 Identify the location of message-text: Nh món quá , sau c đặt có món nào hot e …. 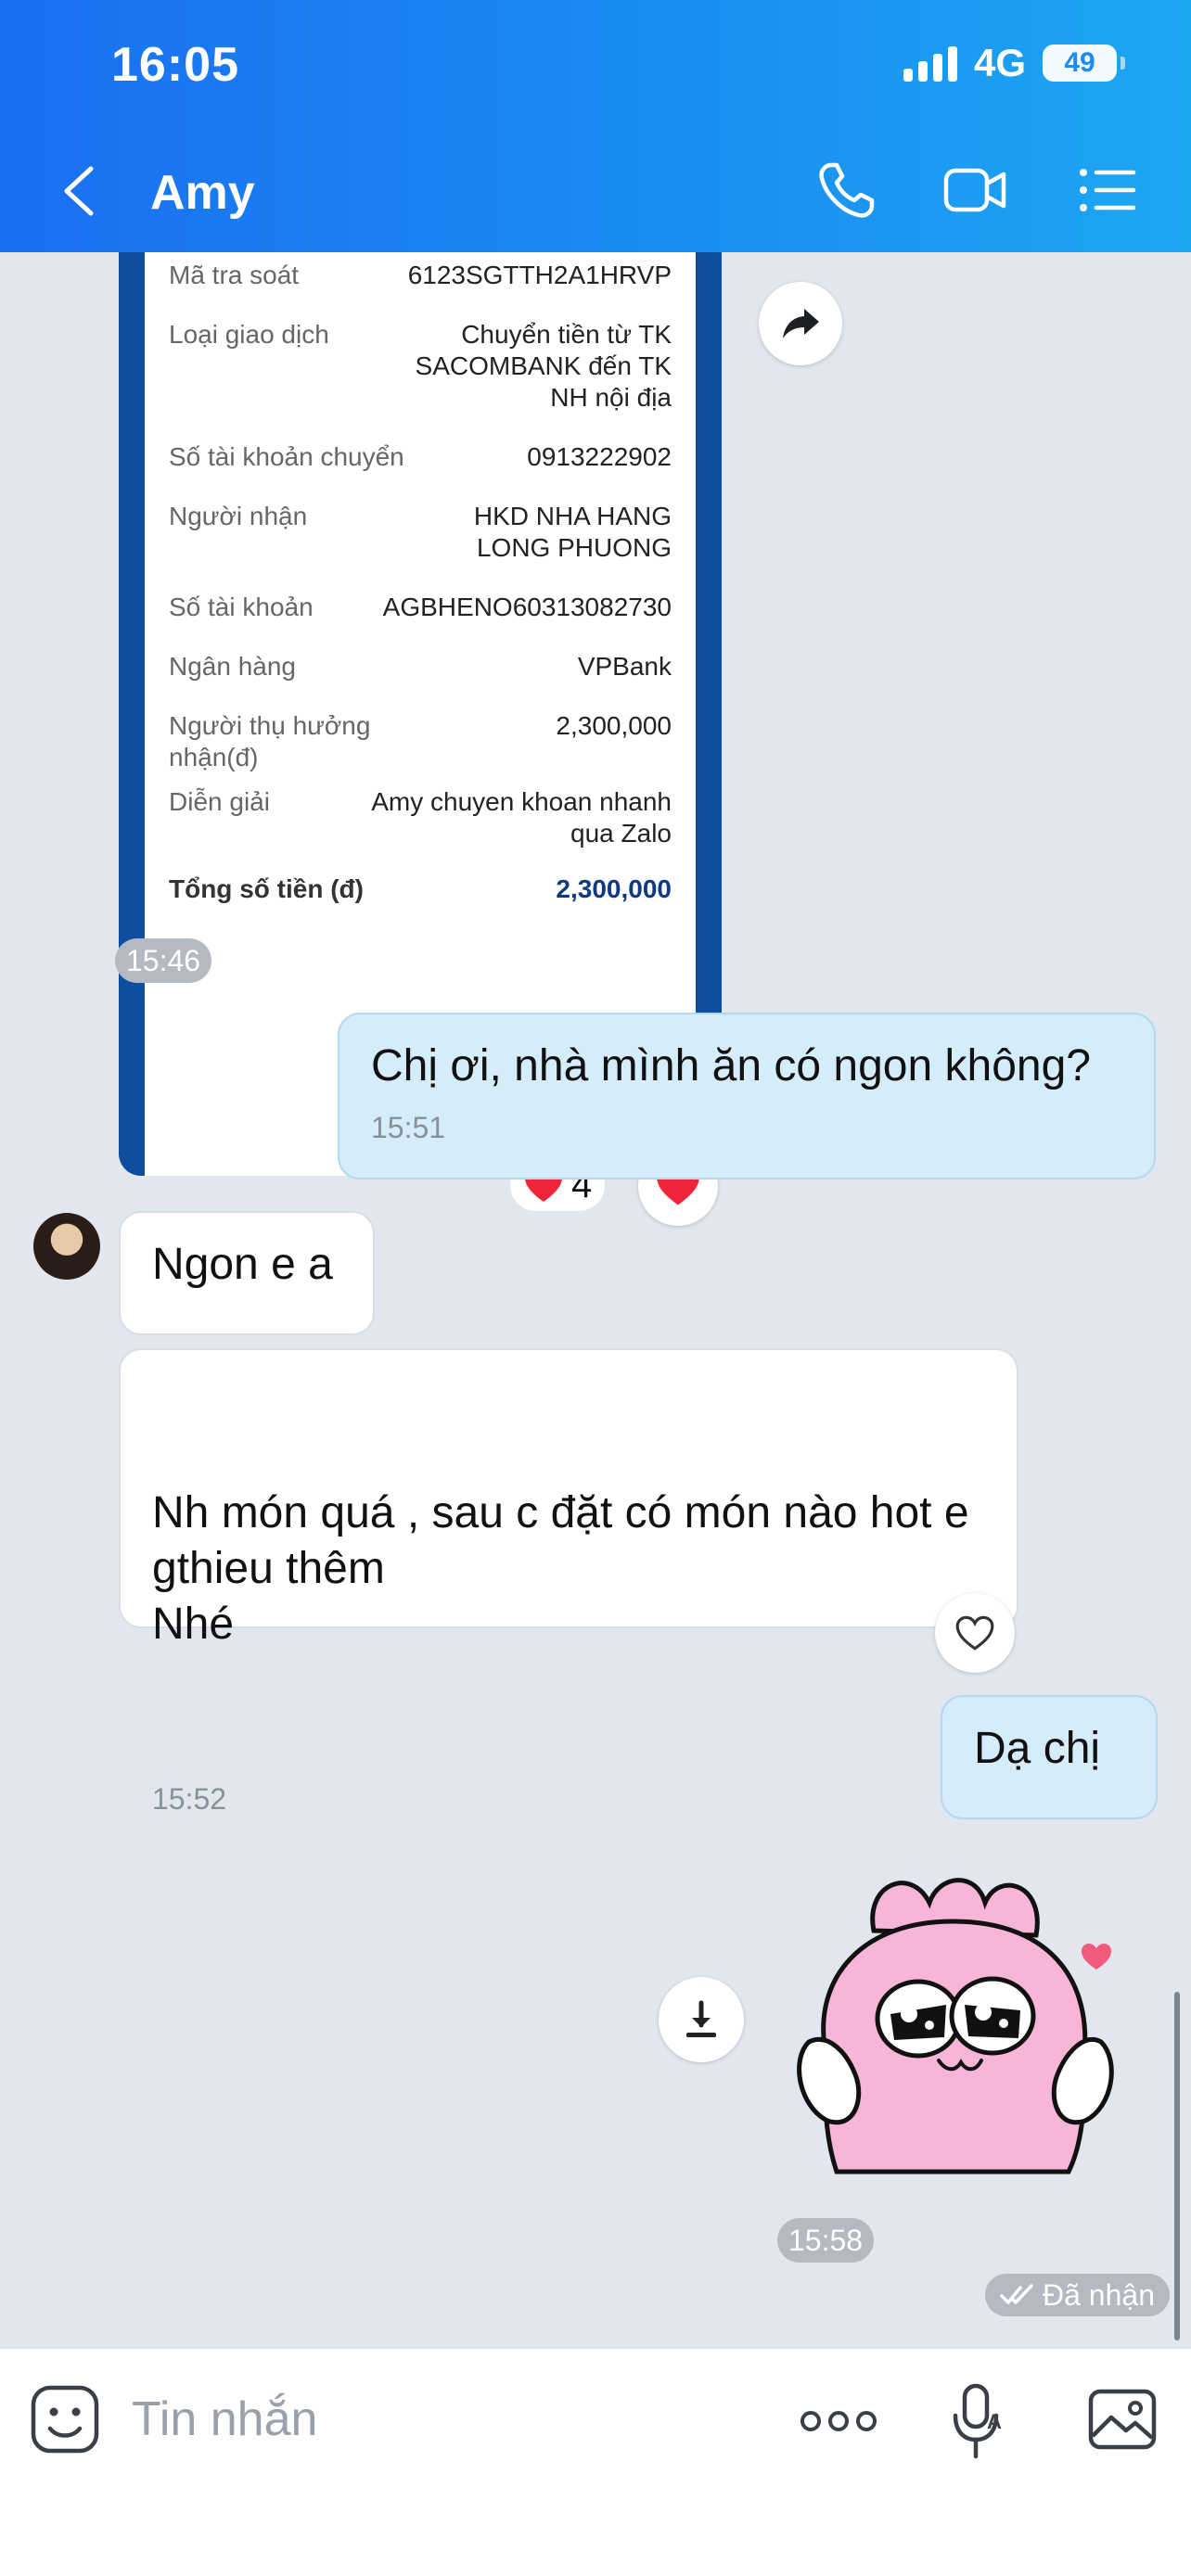
(560, 1568).